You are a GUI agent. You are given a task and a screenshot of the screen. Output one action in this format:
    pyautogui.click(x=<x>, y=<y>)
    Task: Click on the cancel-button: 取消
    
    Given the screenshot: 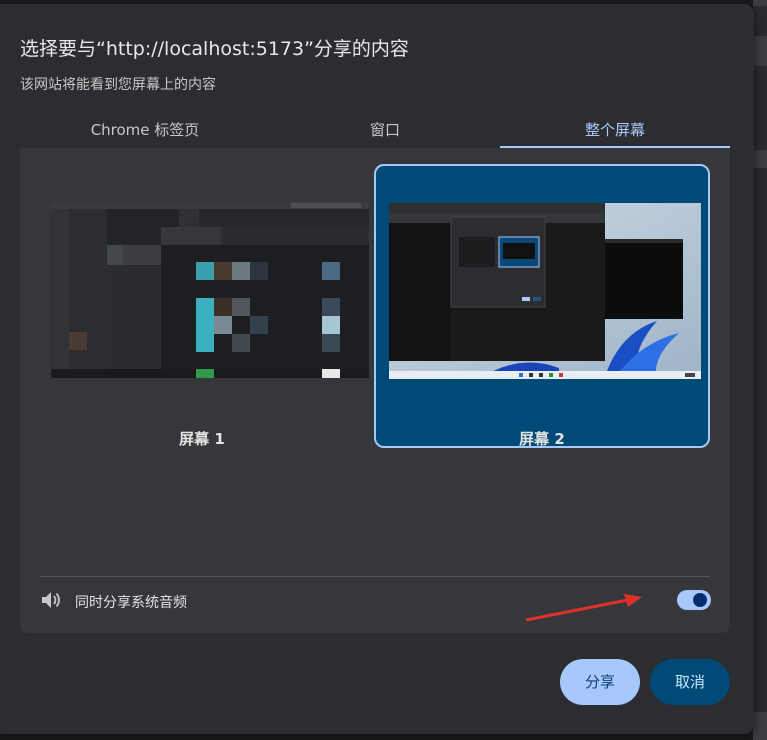 What is the action you would take?
    pyautogui.click(x=690, y=682)
    